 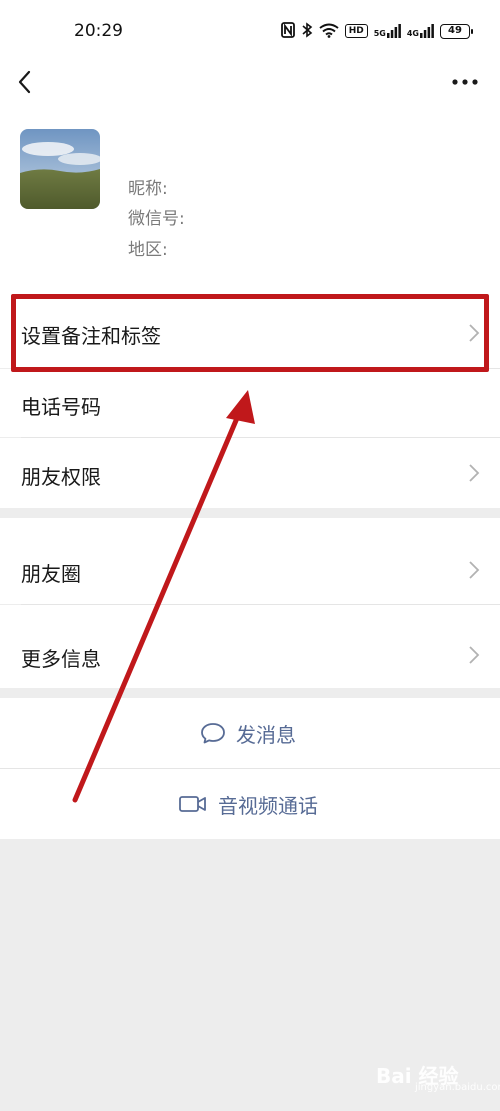 I want to click on chat-bubble-icon, so click(x=213, y=733).